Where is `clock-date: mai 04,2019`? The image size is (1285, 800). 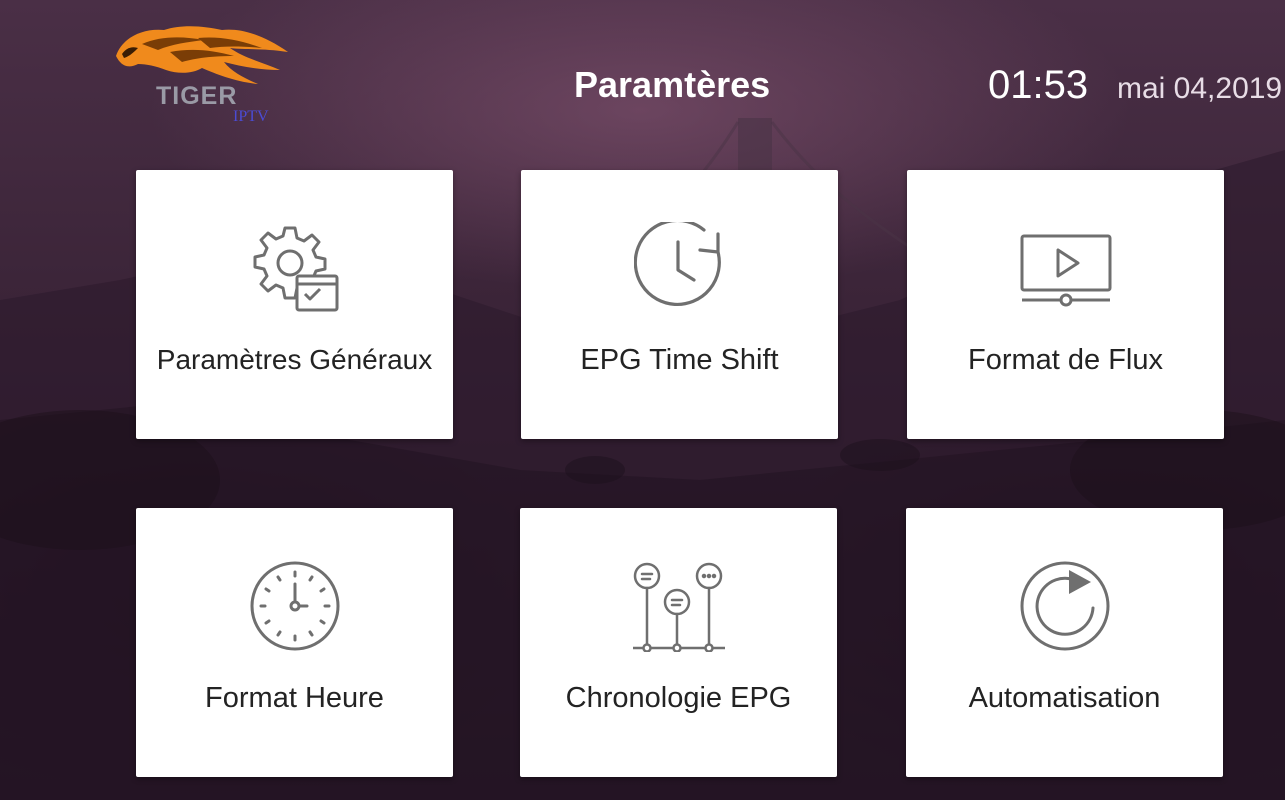 clock-date: mai 04,2019 is located at coordinates (1200, 88).